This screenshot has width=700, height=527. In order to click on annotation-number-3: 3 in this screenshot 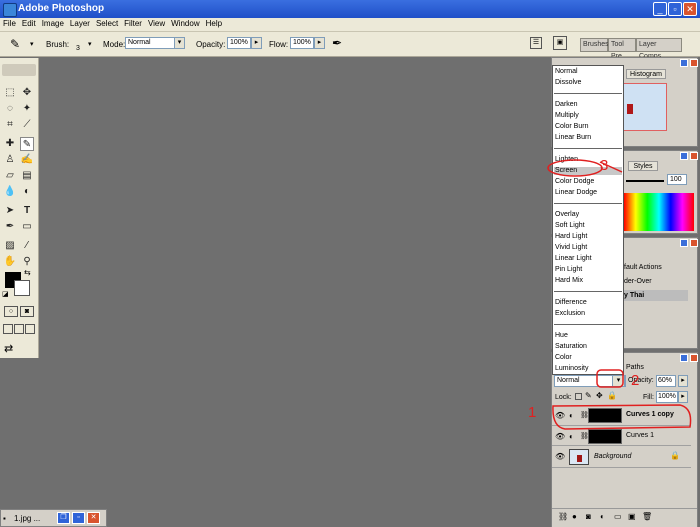, I will do `click(604, 165)`.